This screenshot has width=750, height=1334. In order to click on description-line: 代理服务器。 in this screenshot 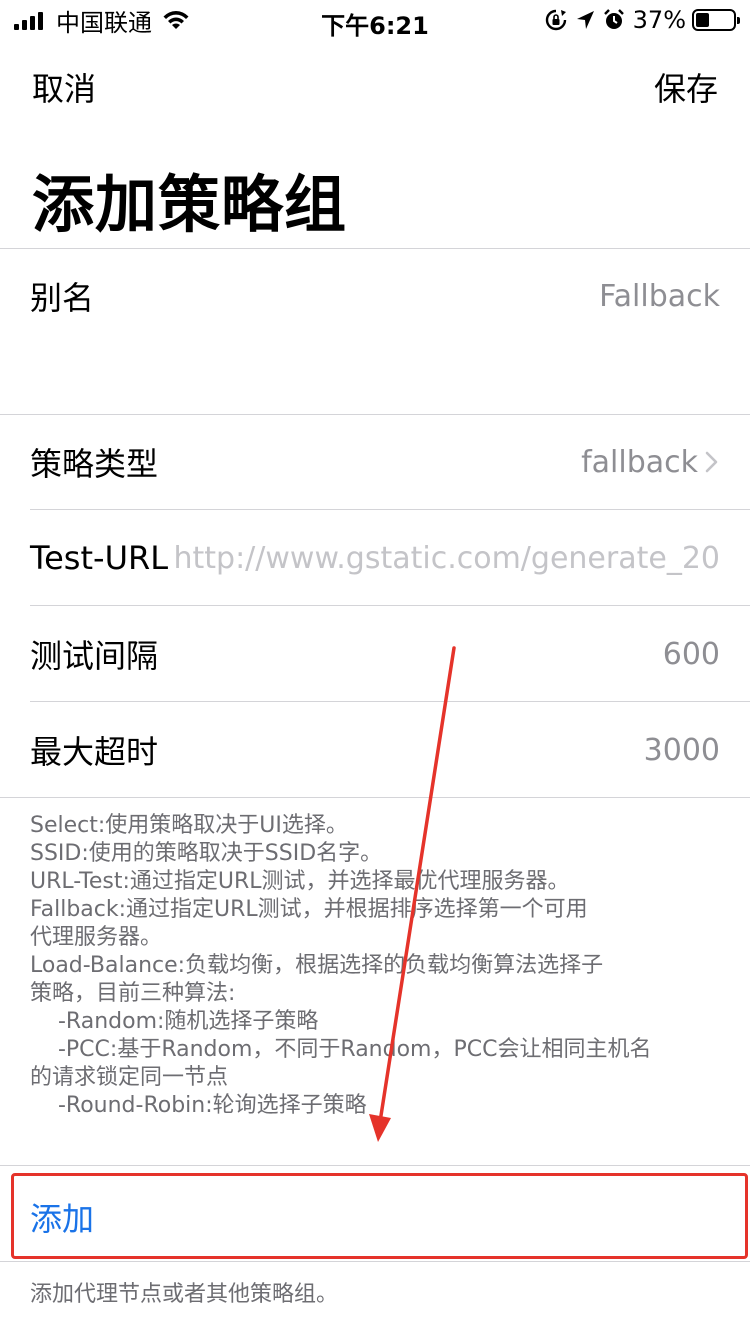, I will do `click(96, 937)`.